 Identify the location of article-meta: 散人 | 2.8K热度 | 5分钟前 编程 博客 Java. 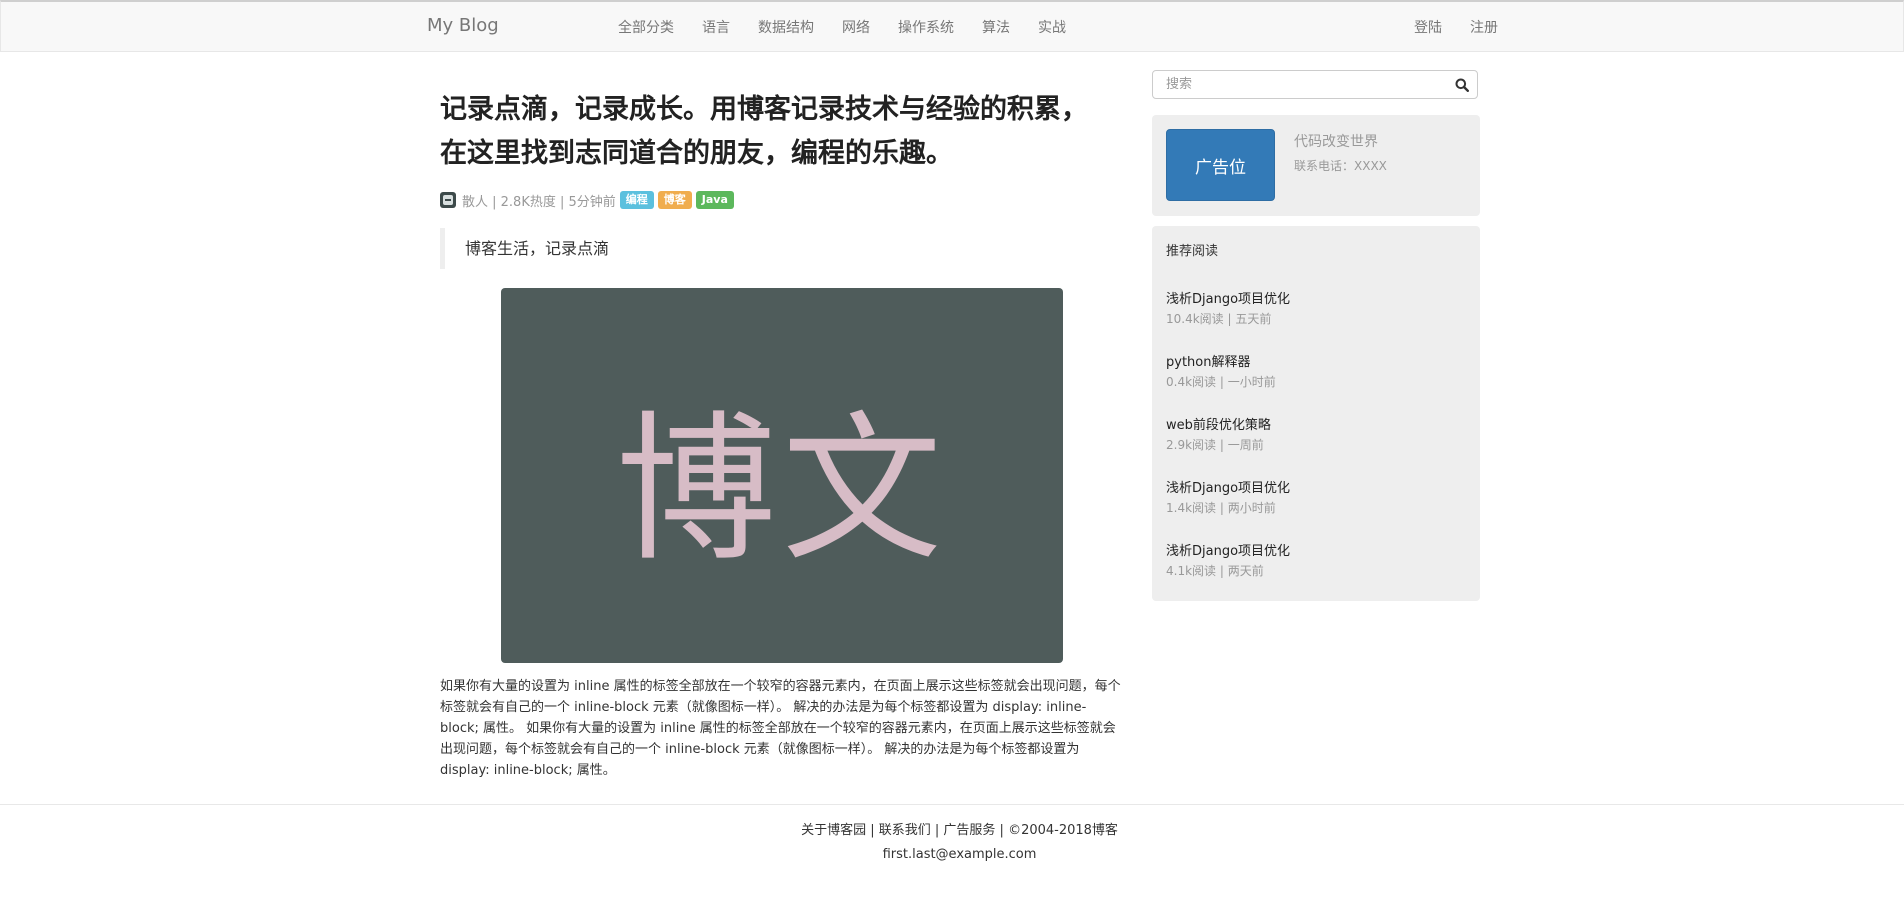
(781, 200).